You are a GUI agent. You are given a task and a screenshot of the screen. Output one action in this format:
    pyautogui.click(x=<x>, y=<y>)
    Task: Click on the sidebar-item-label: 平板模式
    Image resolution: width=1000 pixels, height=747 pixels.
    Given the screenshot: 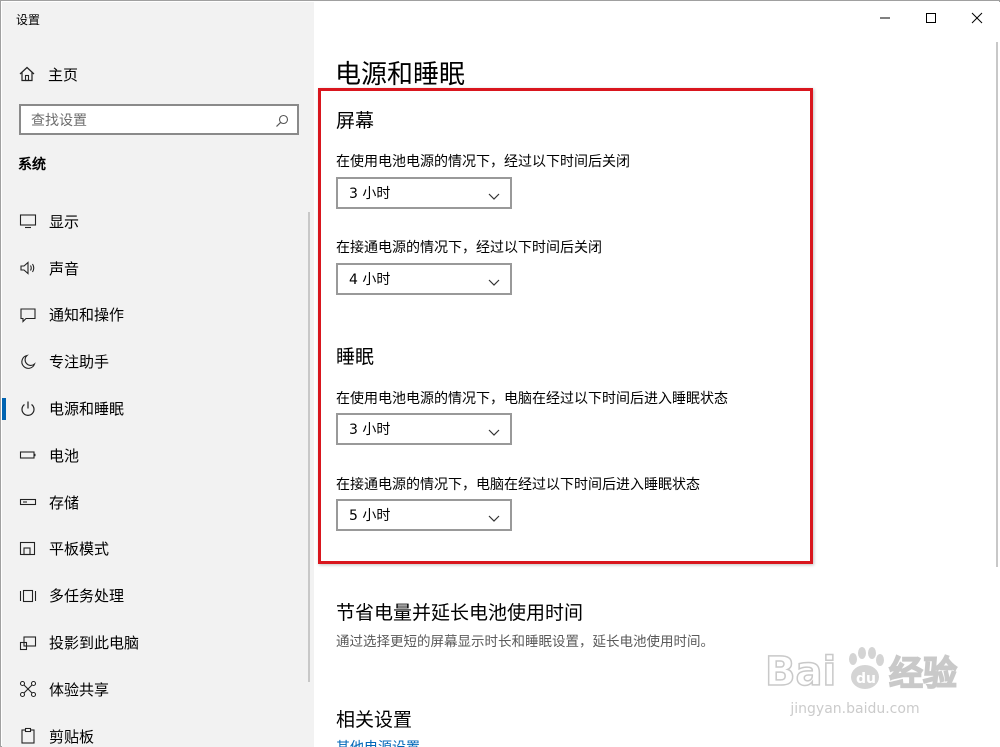 What is the action you would take?
    pyautogui.click(x=79, y=549)
    